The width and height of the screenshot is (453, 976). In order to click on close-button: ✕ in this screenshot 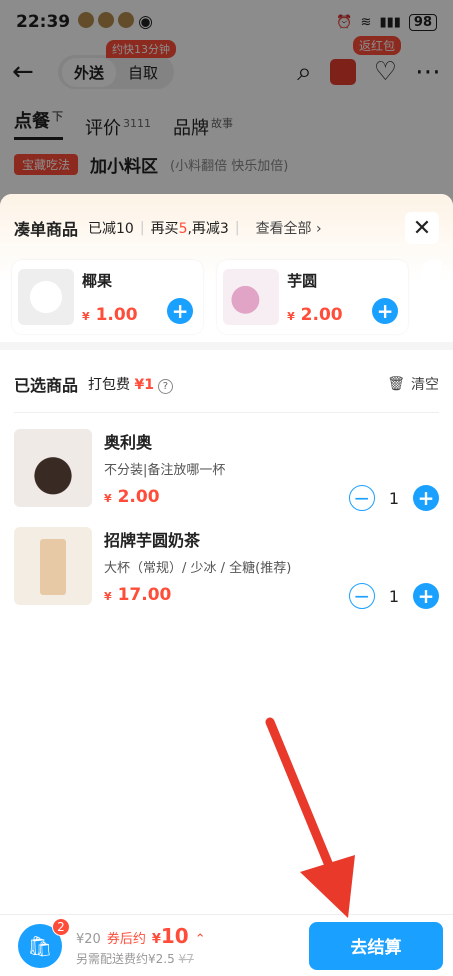, I will do `click(422, 228)`.